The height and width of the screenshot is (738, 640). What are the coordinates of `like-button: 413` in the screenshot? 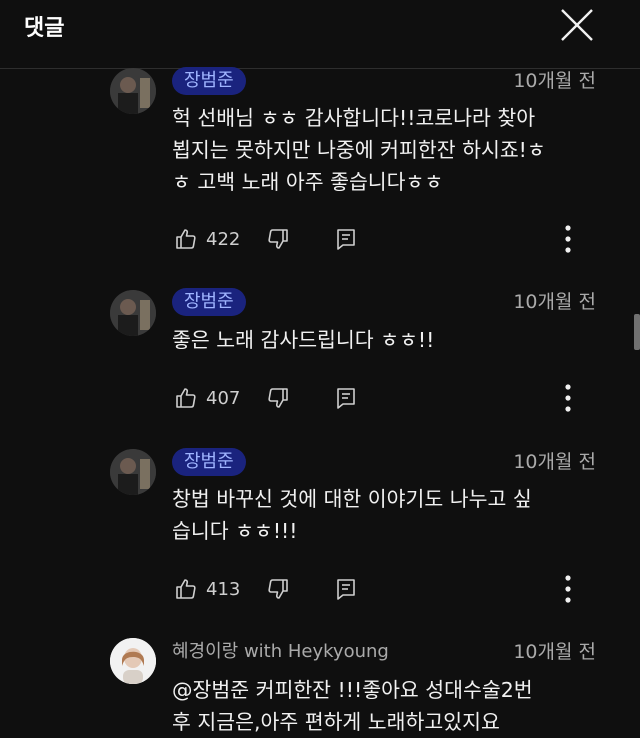 It's located at (207, 589).